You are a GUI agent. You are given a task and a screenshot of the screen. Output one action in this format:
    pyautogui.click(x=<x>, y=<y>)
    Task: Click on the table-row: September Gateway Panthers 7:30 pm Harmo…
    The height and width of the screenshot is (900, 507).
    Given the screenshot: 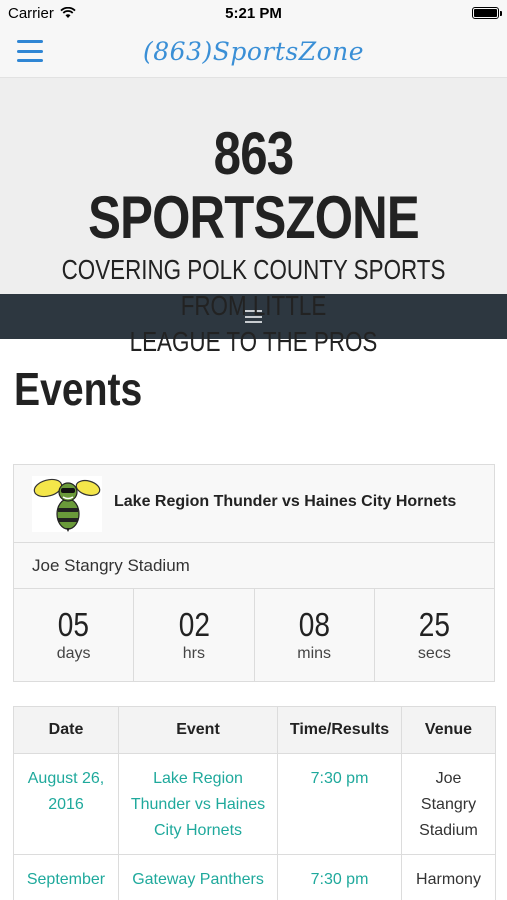 What is the action you would take?
    pyautogui.click(x=254, y=877)
    